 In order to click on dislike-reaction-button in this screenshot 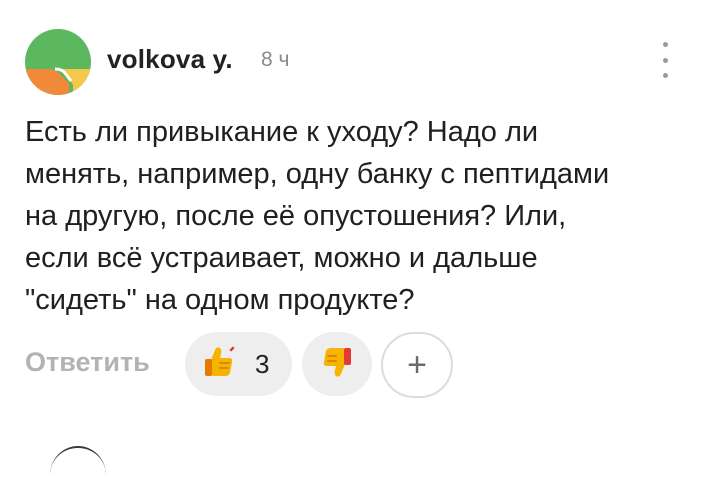, I will do `click(337, 364)`.